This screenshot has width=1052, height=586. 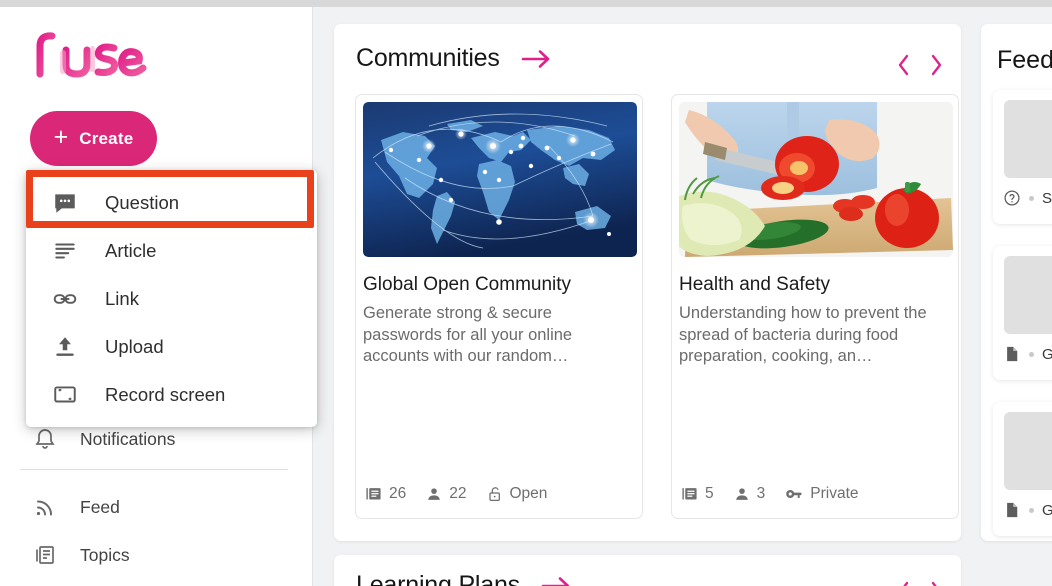 I want to click on communities-carousel-nav, so click(x=920, y=65).